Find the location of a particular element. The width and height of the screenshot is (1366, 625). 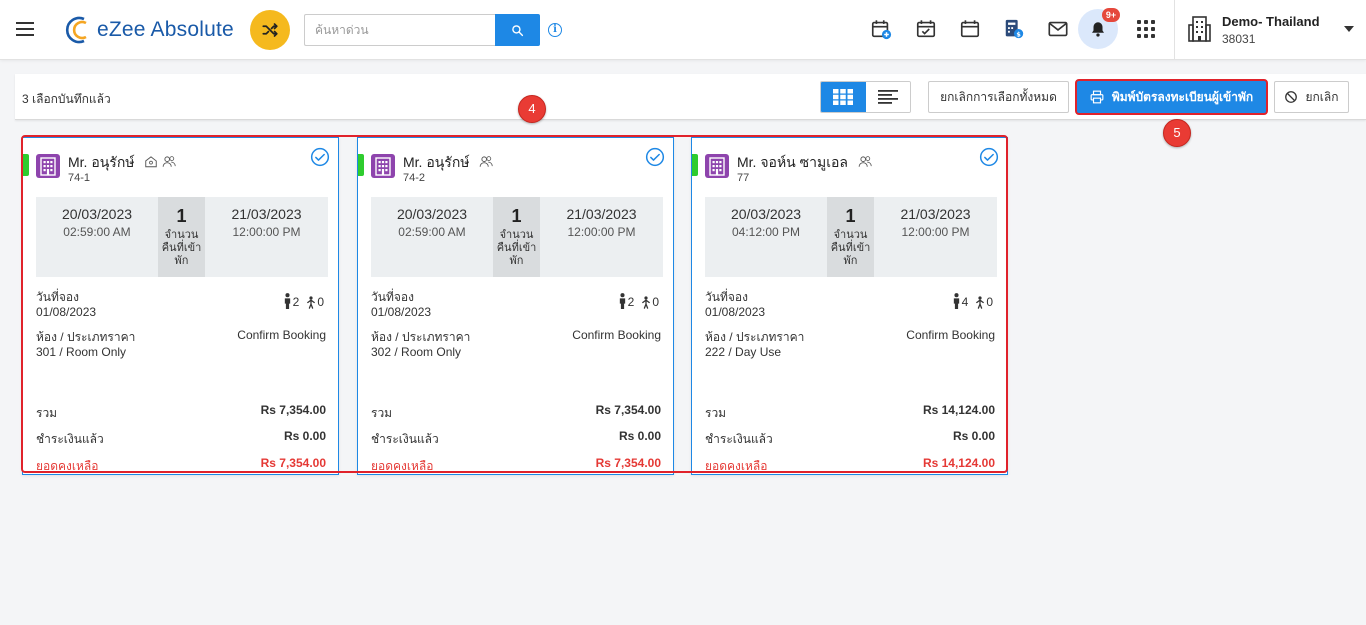

chevron-down-icon is located at coordinates (1349, 29).